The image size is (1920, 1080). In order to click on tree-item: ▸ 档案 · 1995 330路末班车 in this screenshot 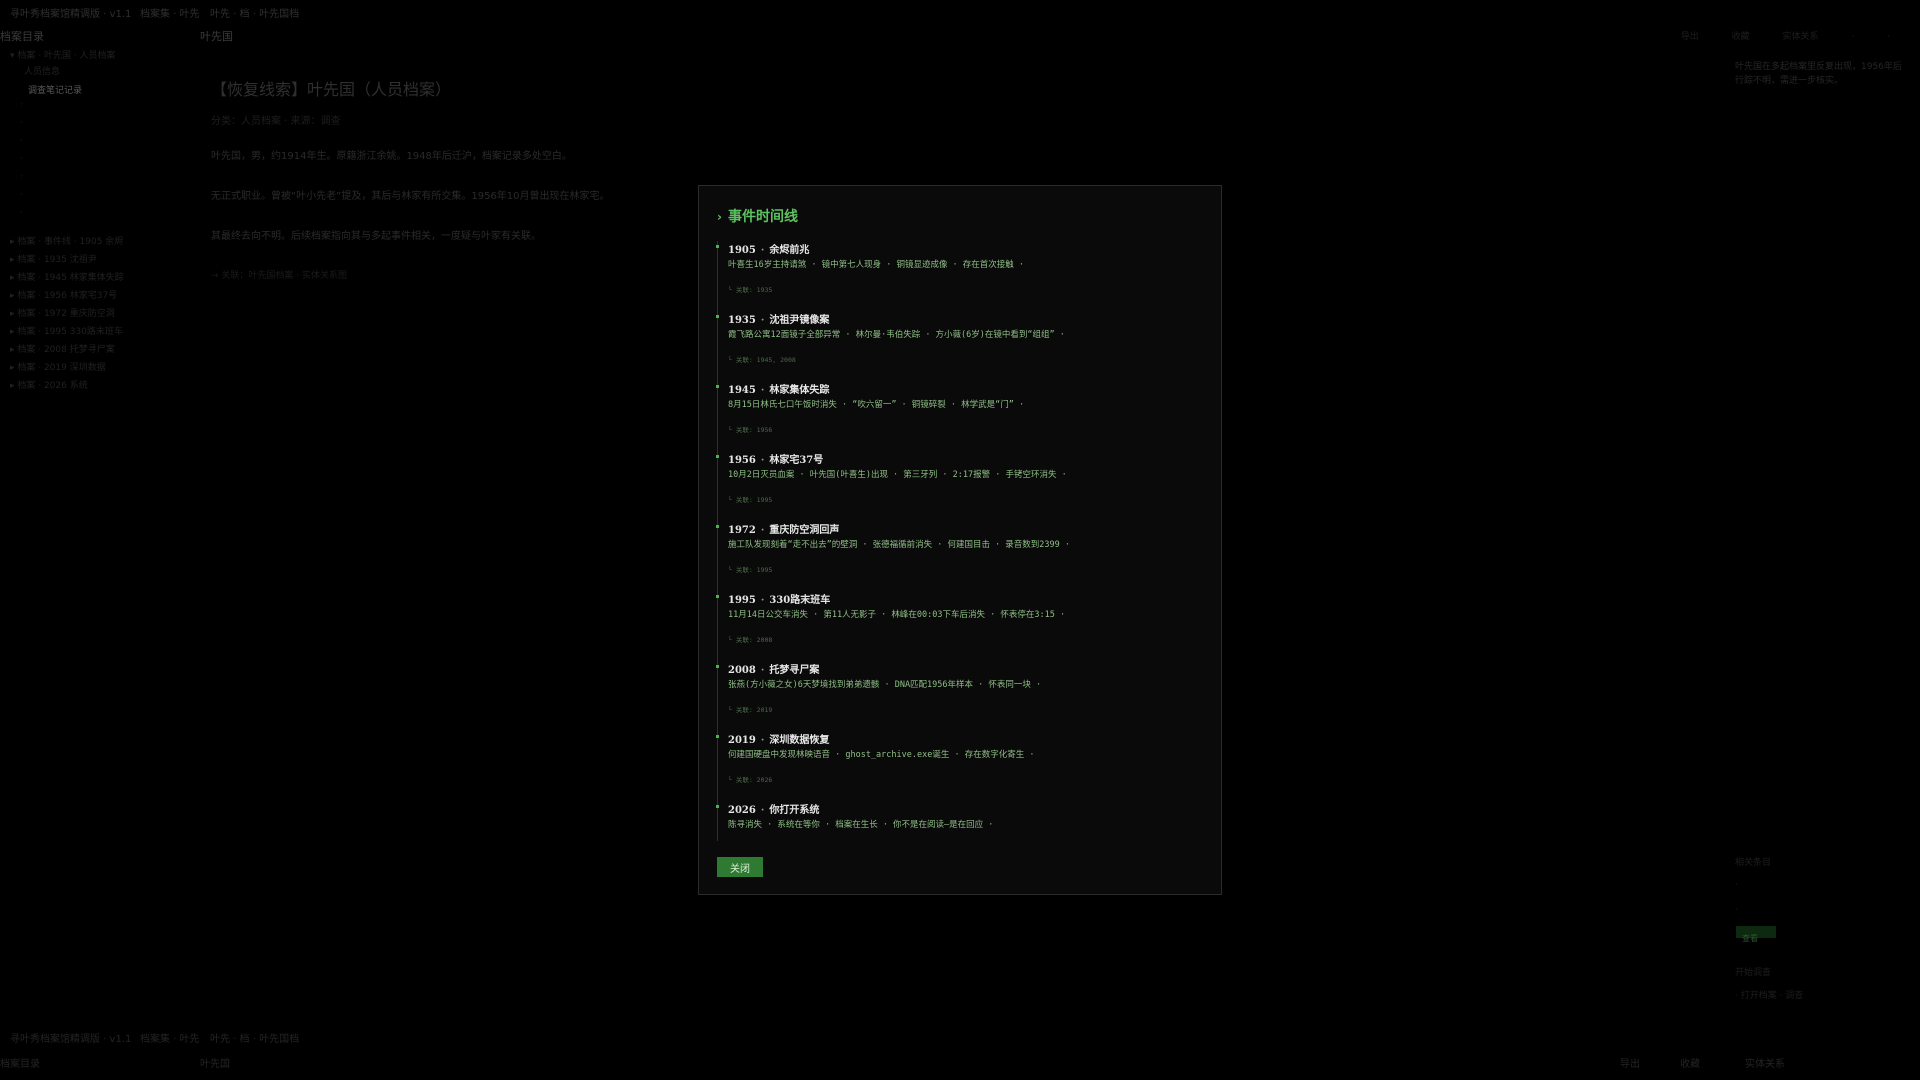, I will do `click(66, 330)`.